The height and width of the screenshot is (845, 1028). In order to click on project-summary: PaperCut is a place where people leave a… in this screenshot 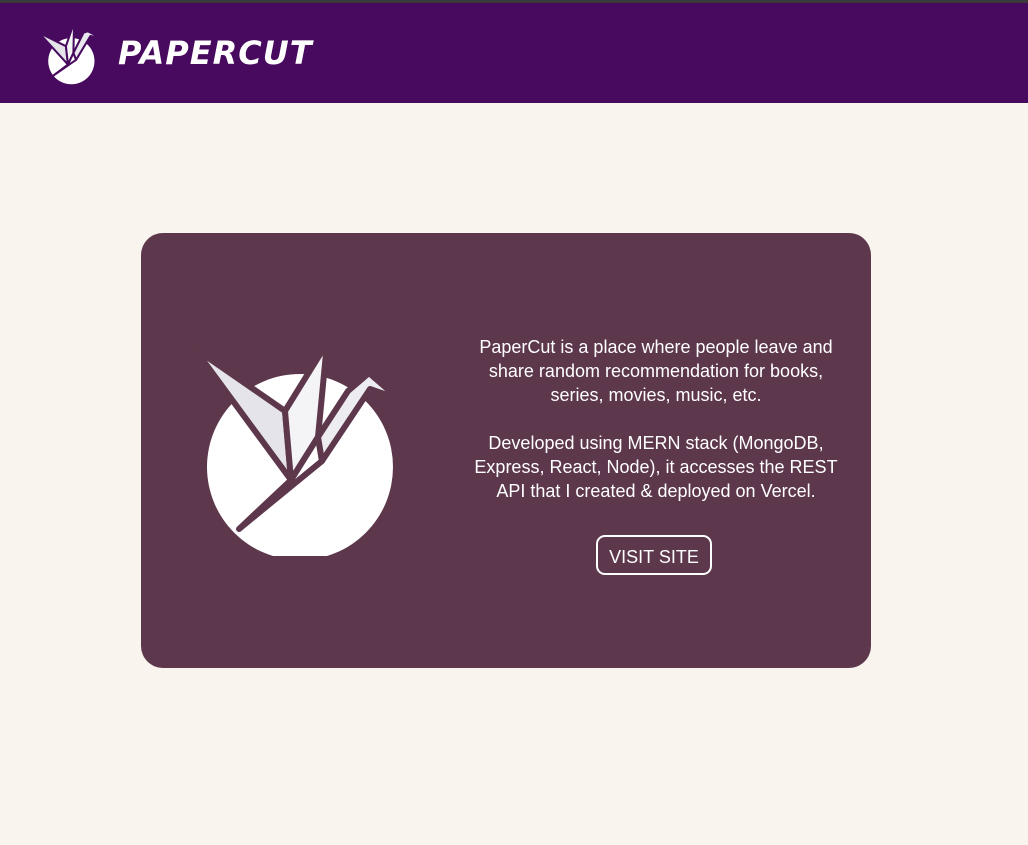, I will do `click(656, 371)`.